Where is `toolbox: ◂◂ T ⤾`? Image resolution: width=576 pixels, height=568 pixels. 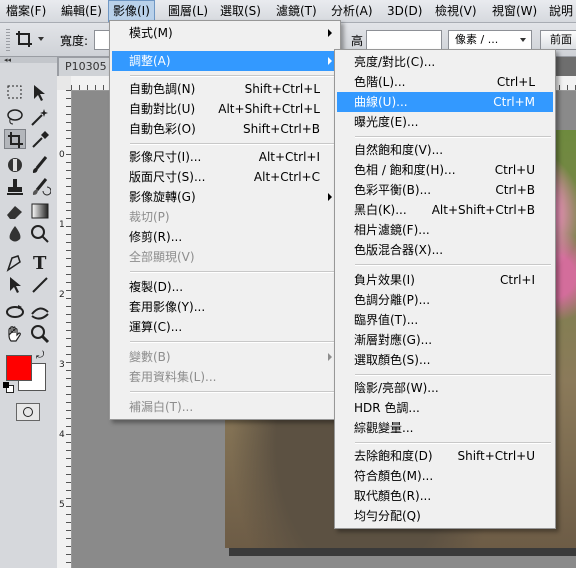 toolbox: ◂◂ T ⤾ is located at coordinates (29, 312).